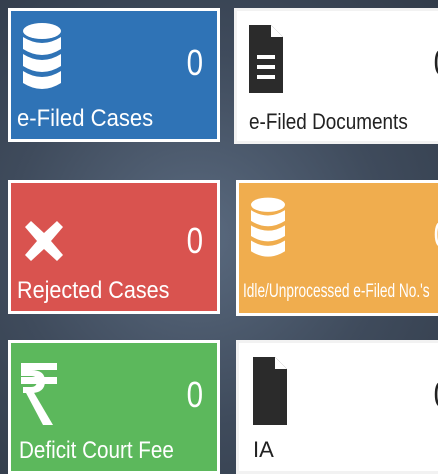 Image resolution: width=438 pixels, height=474 pixels. What do you see at coordinates (85, 118) in the screenshot?
I see `efiled-cases-label: e-Filed Cases` at bounding box center [85, 118].